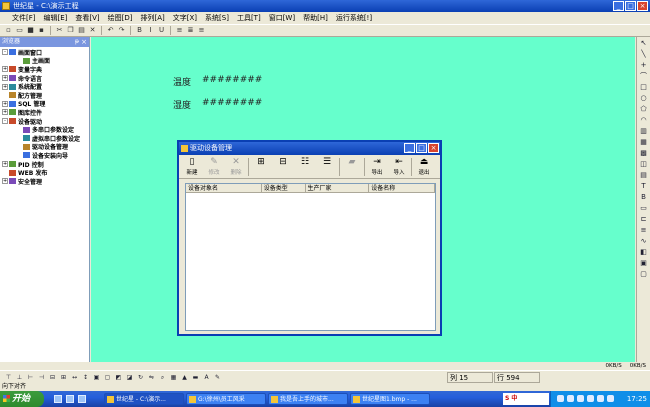 This screenshot has width=650, height=407. What do you see at coordinates (232, 103) in the screenshot?
I see `humidity-value: ########` at bounding box center [232, 103].